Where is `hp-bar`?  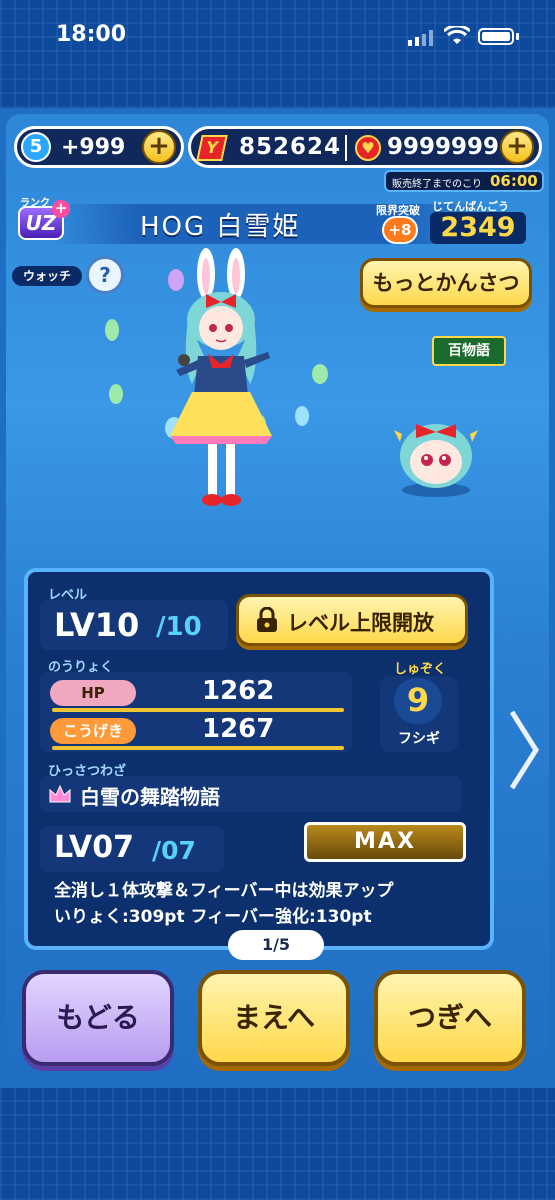 hp-bar is located at coordinates (198, 710).